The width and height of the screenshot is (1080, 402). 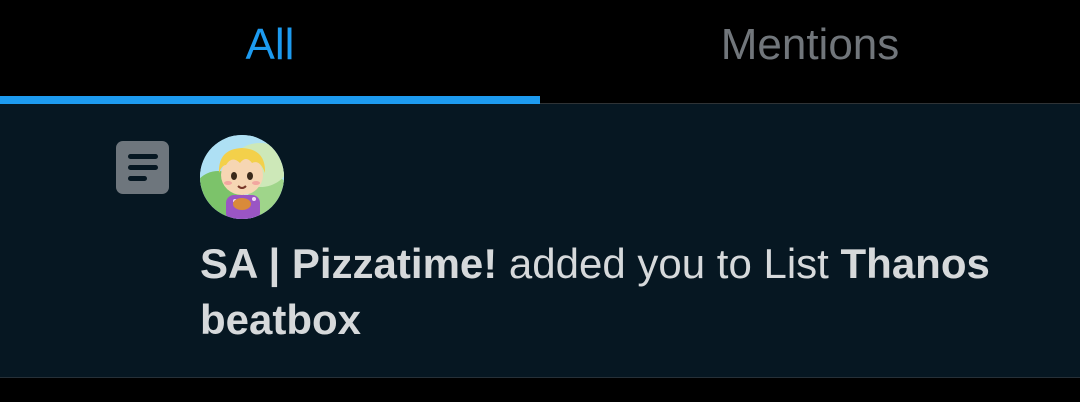 I want to click on tab-mentions: Mentions, so click(x=810, y=51).